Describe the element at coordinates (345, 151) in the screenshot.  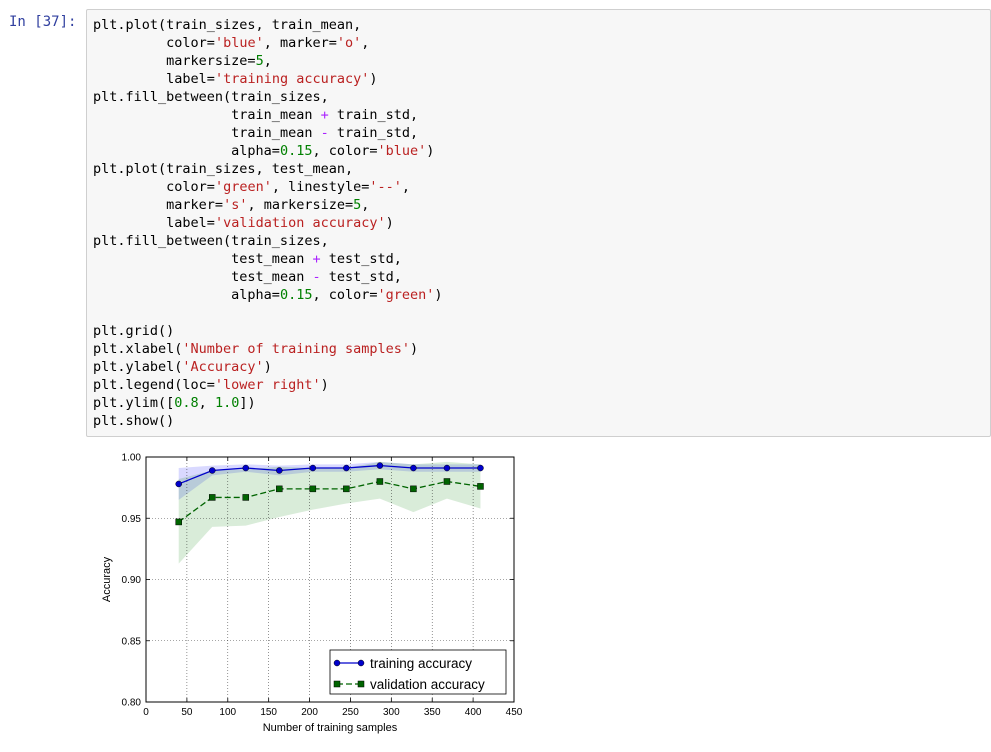
I see `code-token: , color=` at that location.